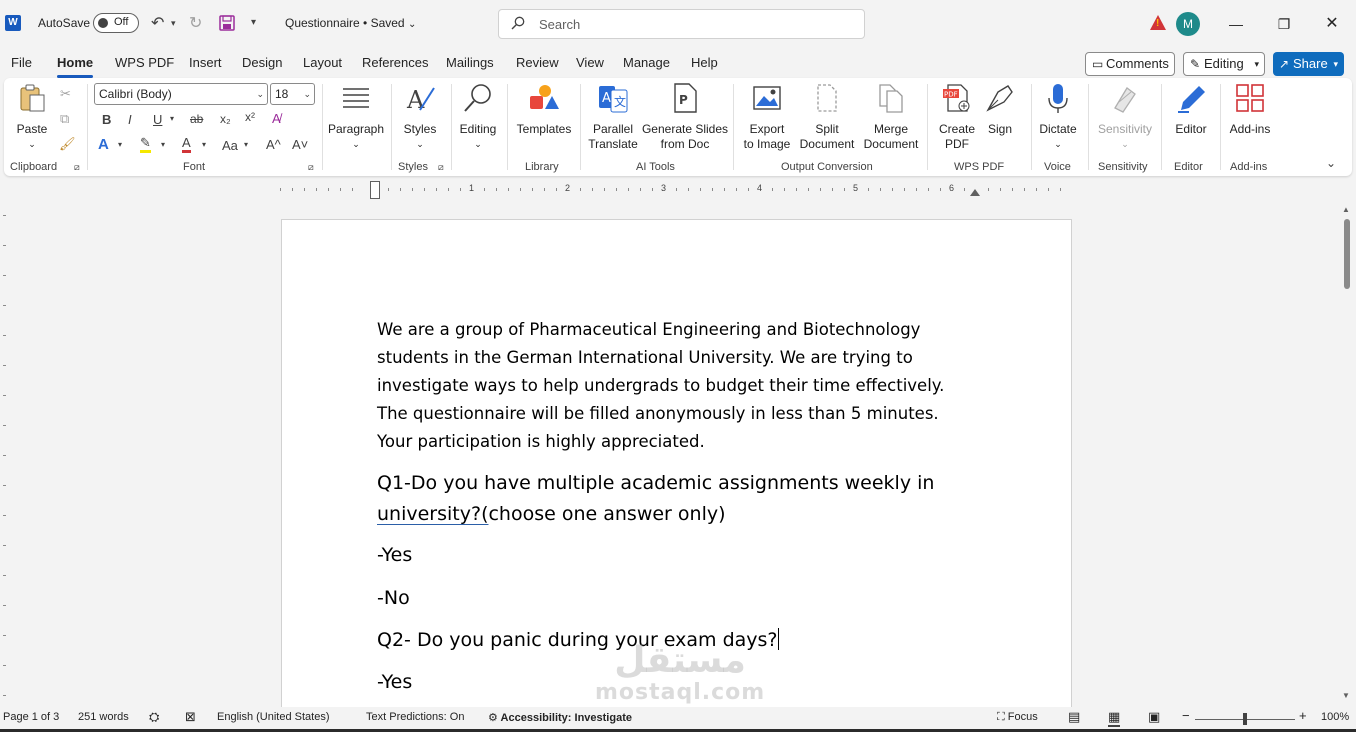 The height and width of the screenshot is (732, 1356). I want to click on zoom-slider-thumb, so click(1245, 719).